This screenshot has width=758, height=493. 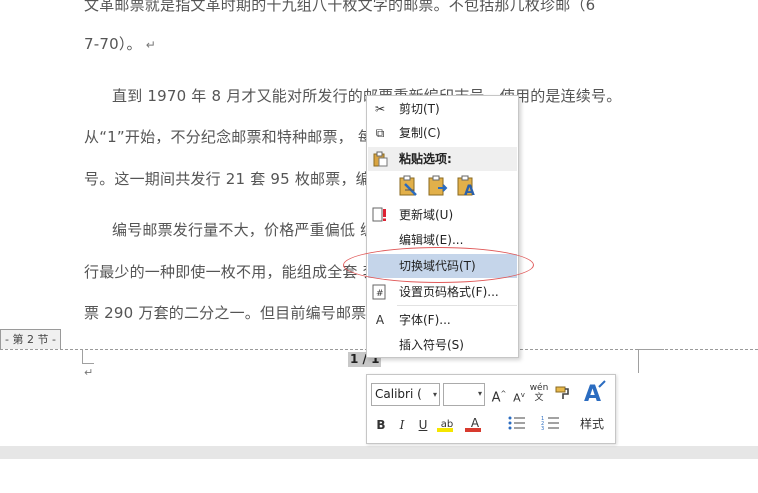 What do you see at coordinates (438, 186) in the screenshot?
I see `paste-merge-formatting-icon` at bounding box center [438, 186].